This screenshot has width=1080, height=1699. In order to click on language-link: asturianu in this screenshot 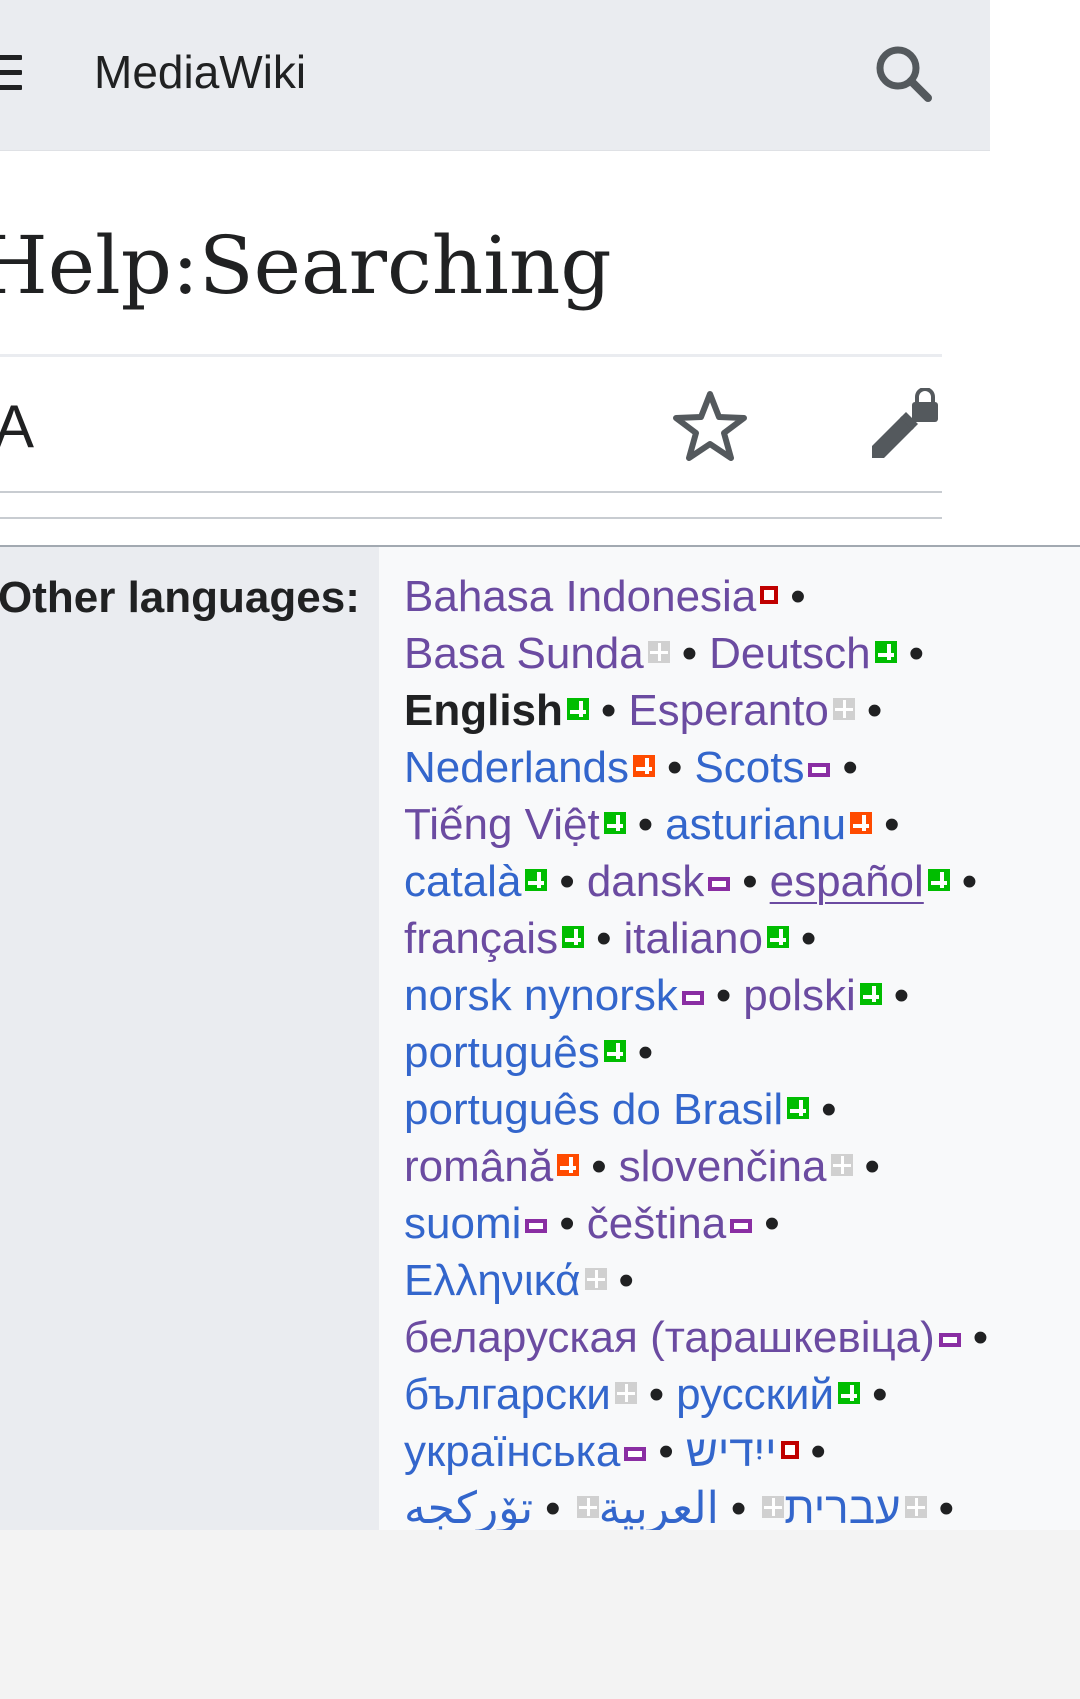, I will do `click(755, 824)`.